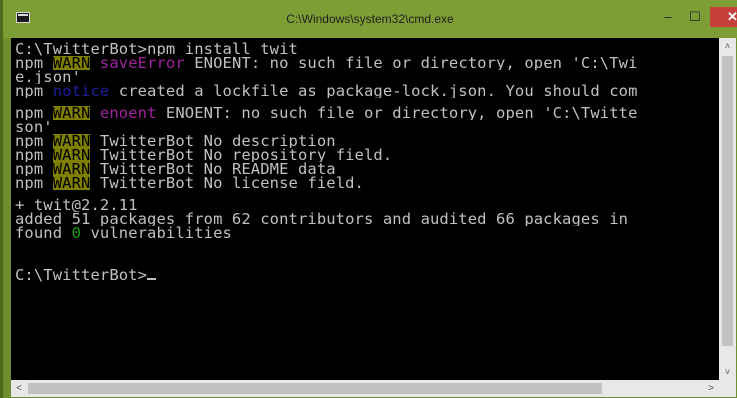 Image resolution: width=737 pixels, height=398 pixels. I want to click on console-text: TwitterBot No repository field., so click(241, 155).